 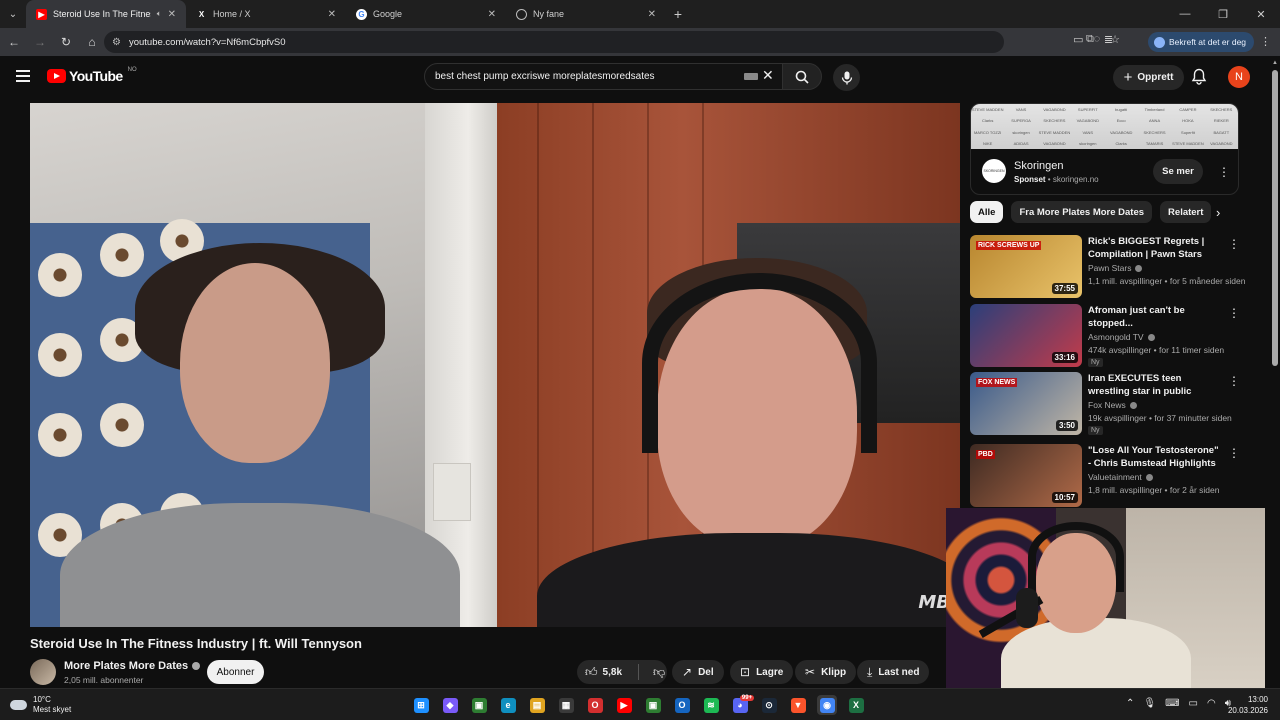 What do you see at coordinates (595, 705) in the screenshot?
I see `opera-icon: O` at bounding box center [595, 705].